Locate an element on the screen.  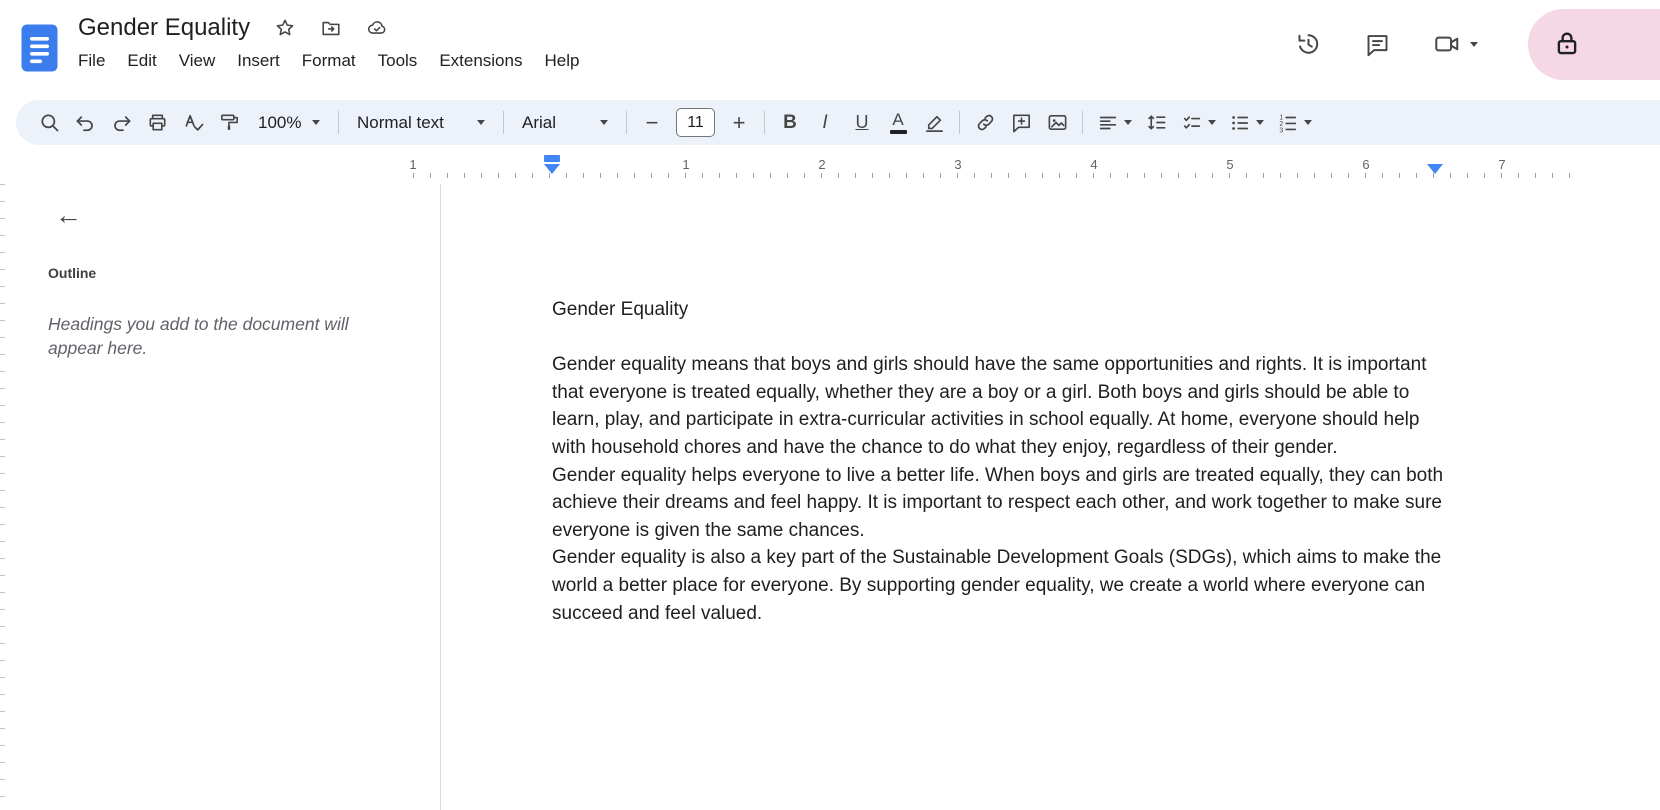
spellcheck-icon is located at coordinates (193, 122).